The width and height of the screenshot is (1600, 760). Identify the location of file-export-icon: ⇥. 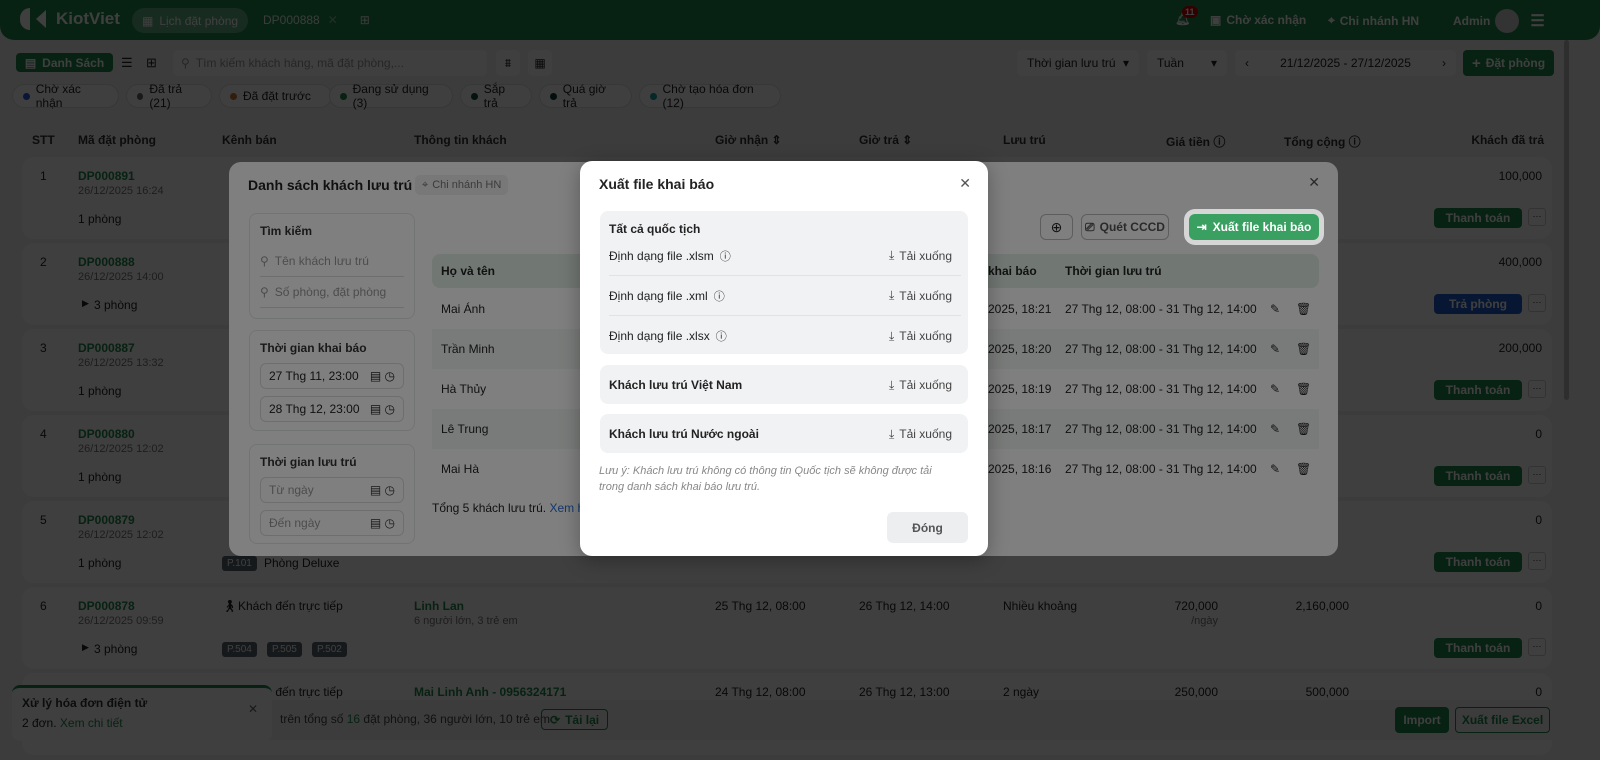
(1201, 227).